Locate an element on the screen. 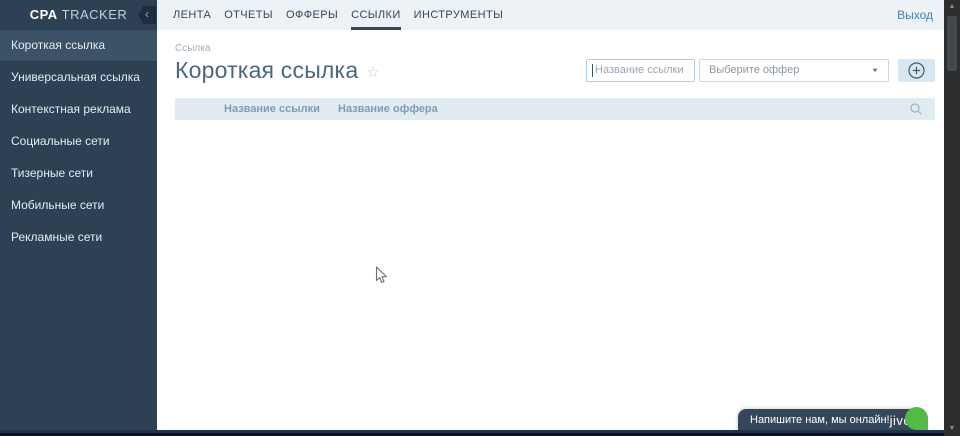 This screenshot has height=436, width=960. favorite-star-icon: ☆ is located at coordinates (372, 72).